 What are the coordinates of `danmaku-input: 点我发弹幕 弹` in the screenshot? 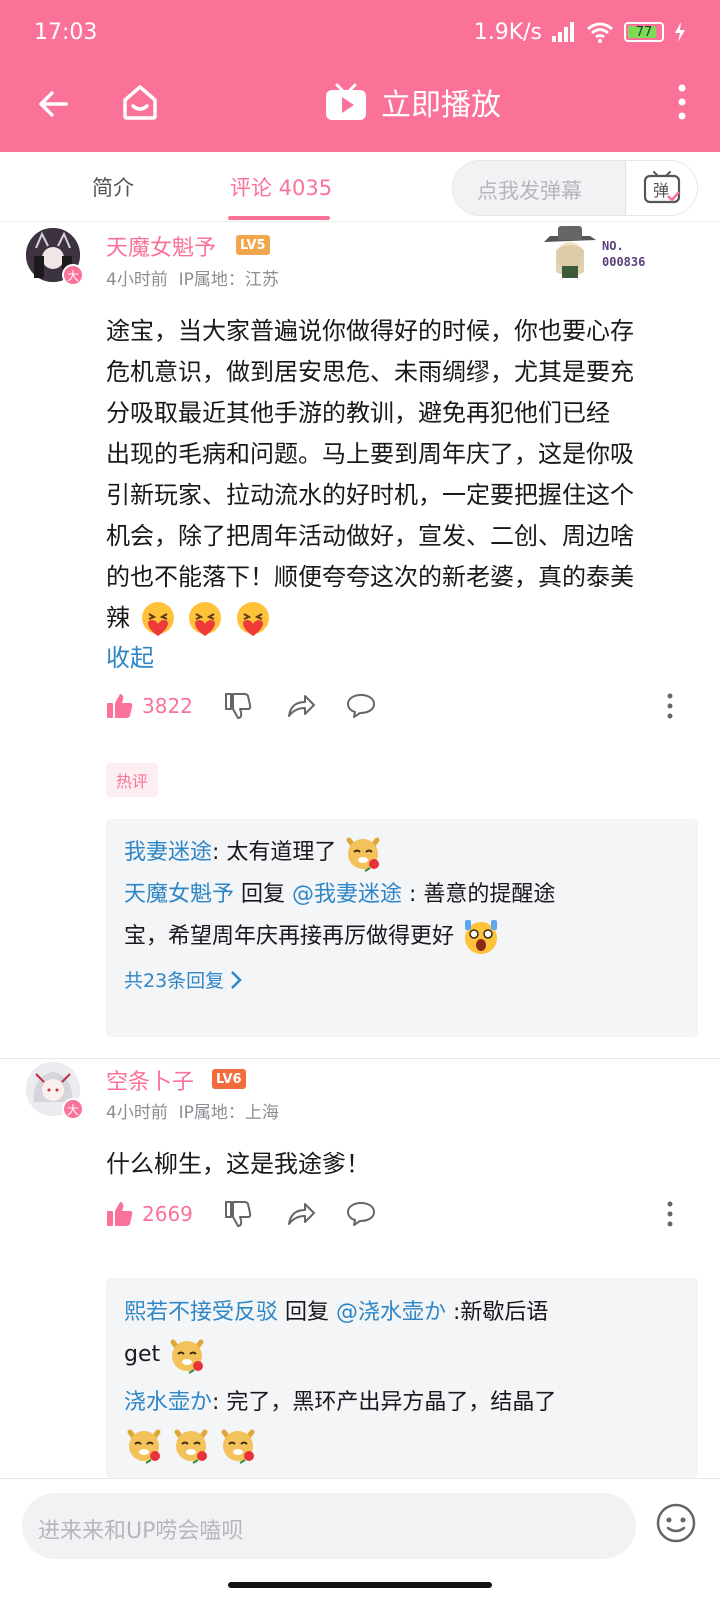 It's located at (575, 188).